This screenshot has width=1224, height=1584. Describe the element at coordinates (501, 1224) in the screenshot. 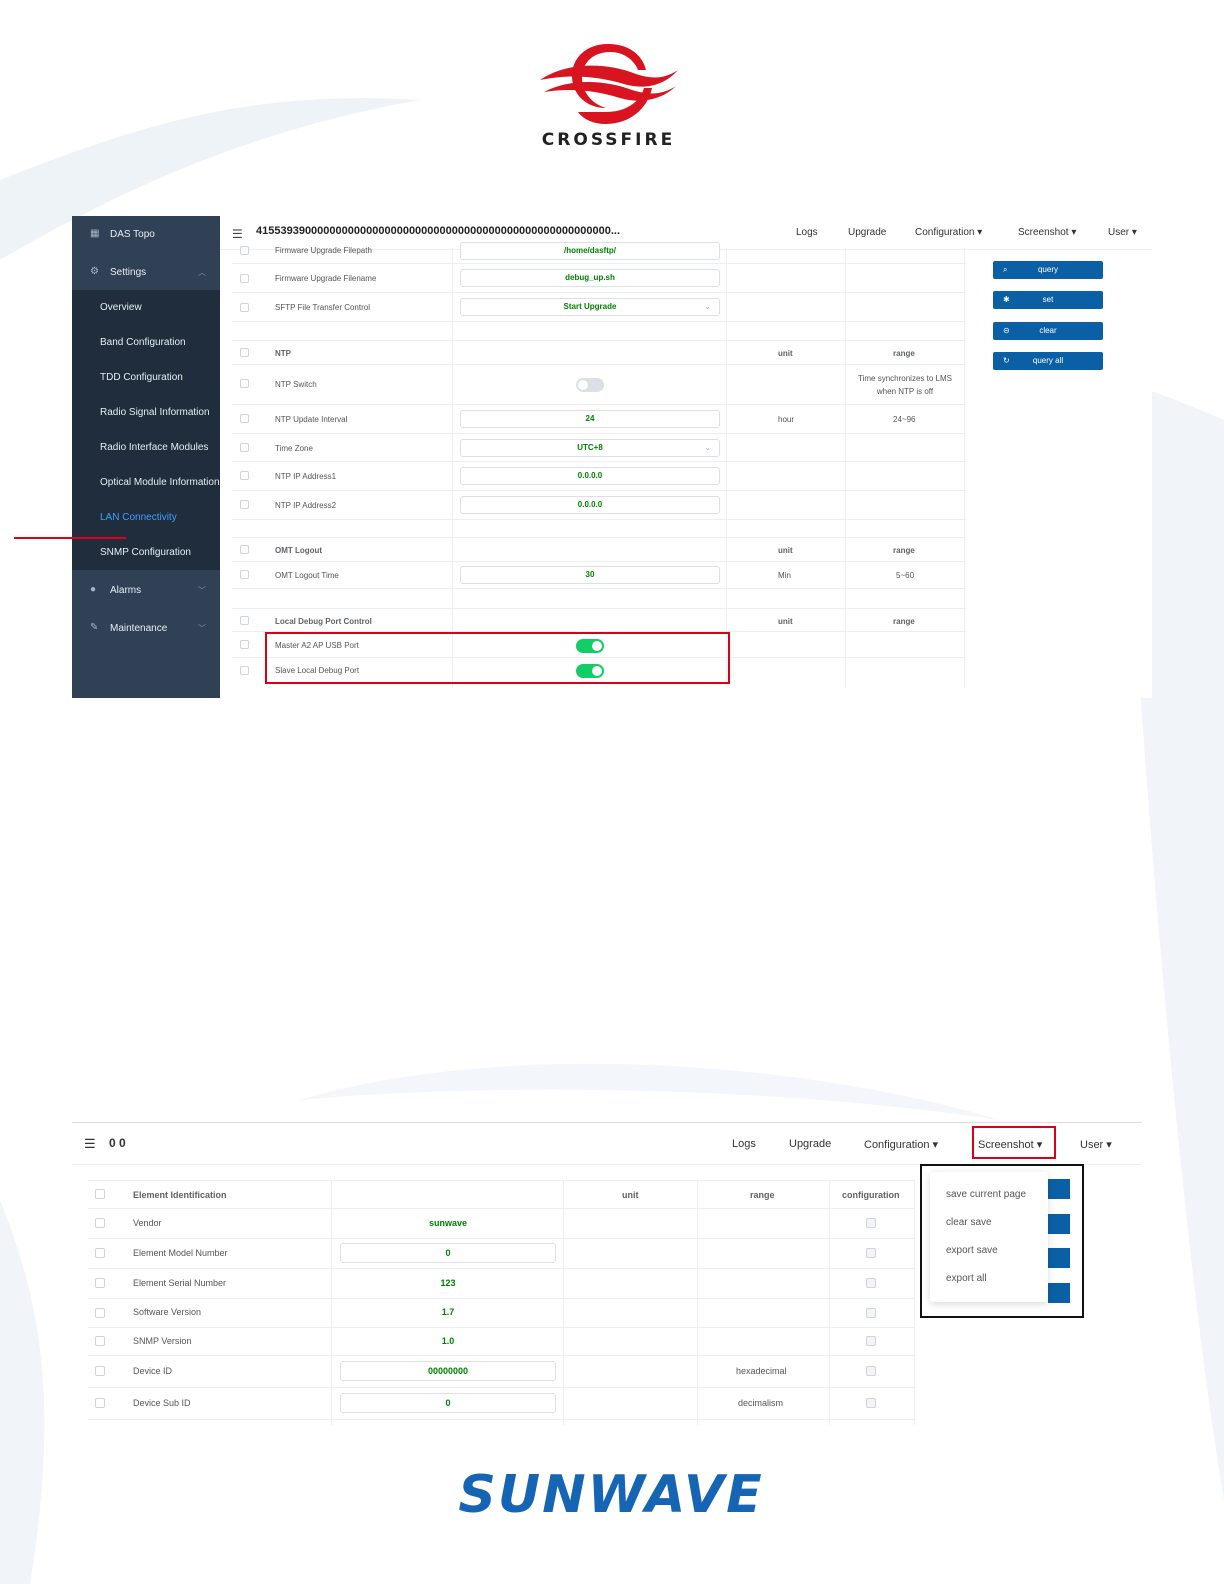

I see `table-row: Vendor sunwave` at that location.